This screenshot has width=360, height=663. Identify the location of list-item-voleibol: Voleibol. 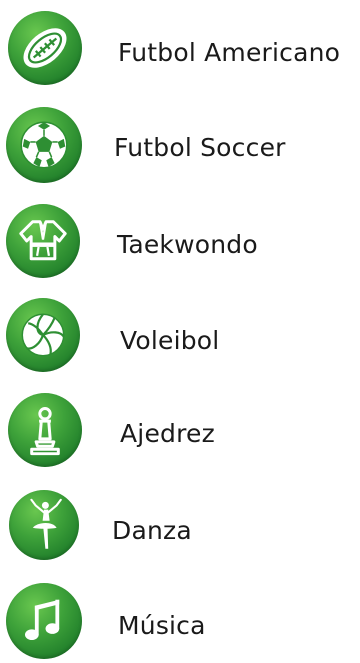
(180, 338).